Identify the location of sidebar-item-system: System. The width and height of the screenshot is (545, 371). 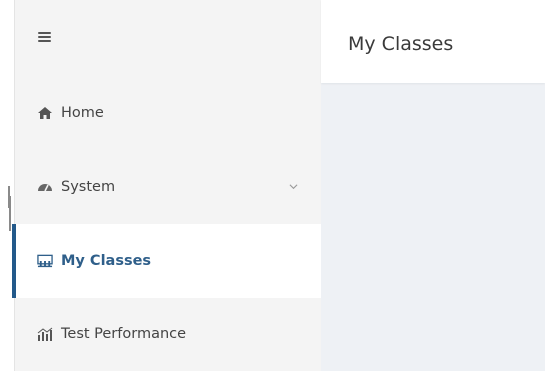
(168, 187).